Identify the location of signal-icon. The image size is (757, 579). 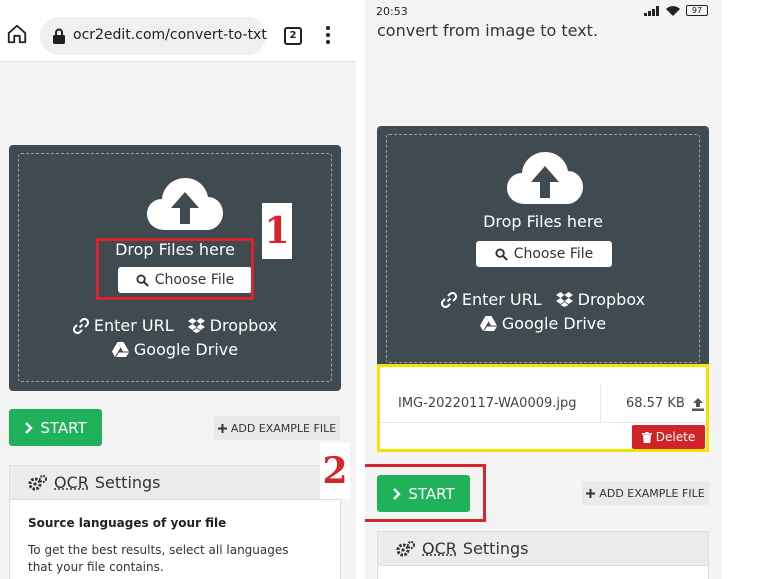
(652, 10).